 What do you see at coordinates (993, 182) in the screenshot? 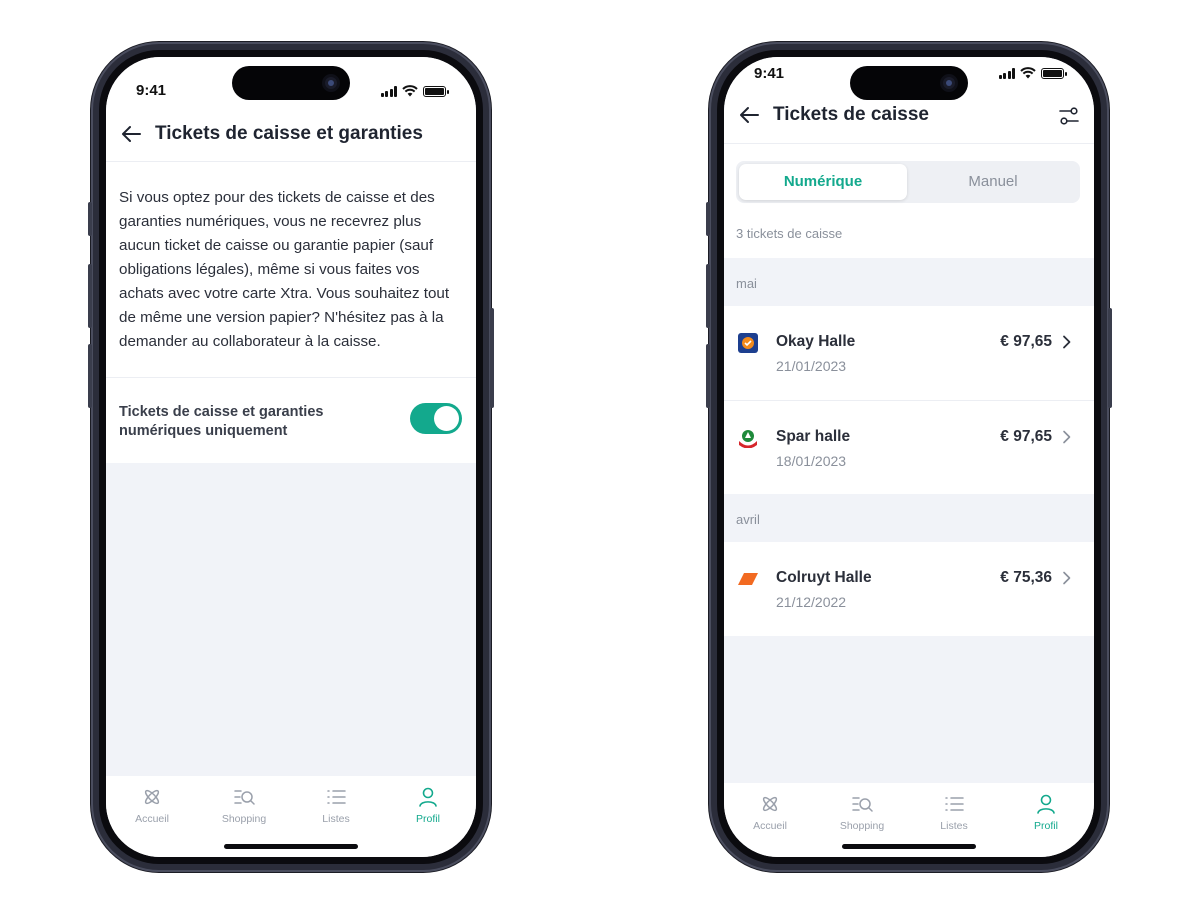
I see `tab-manuel: Manuel` at bounding box center [993, 182].